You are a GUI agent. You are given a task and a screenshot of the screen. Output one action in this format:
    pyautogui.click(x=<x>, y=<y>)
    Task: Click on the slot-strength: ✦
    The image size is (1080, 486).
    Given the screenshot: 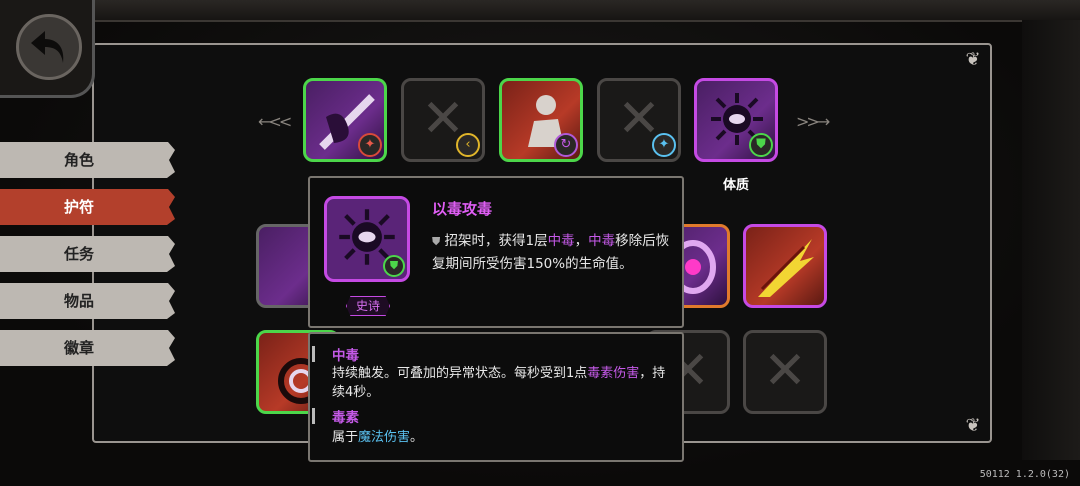 What is the action you would take?
    pyautogui.click(x=345, y=120)
    